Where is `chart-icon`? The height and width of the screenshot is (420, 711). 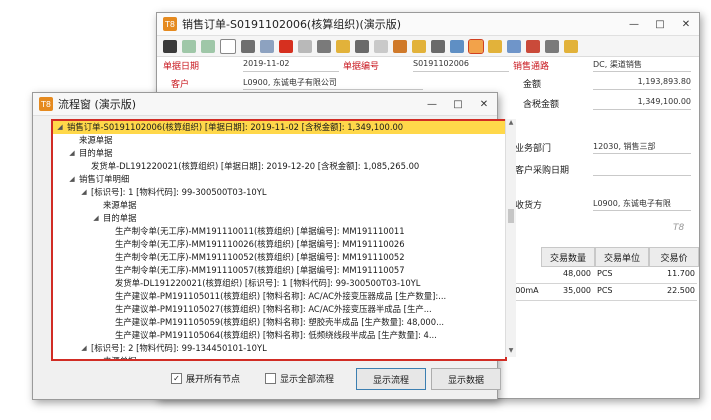
chart-icon is located at coordinates (419, 46).